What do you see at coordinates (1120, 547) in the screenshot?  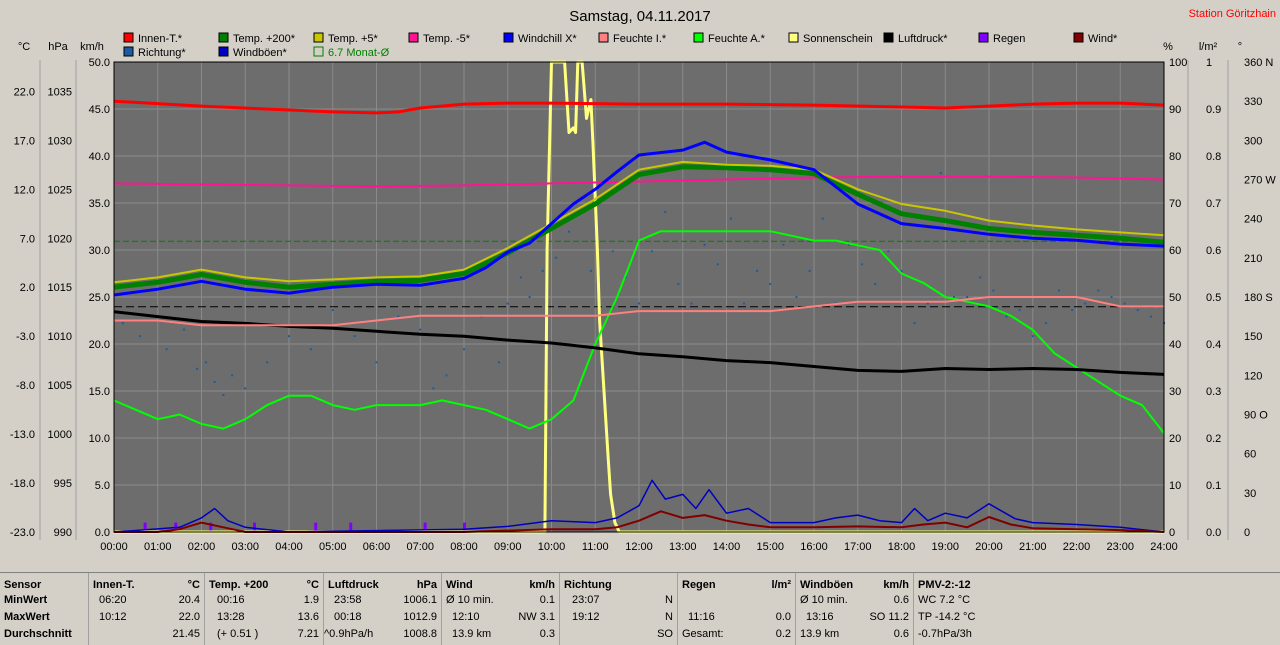 I see `x-tick-label: 23:00` at bounding box center [1120, 547].